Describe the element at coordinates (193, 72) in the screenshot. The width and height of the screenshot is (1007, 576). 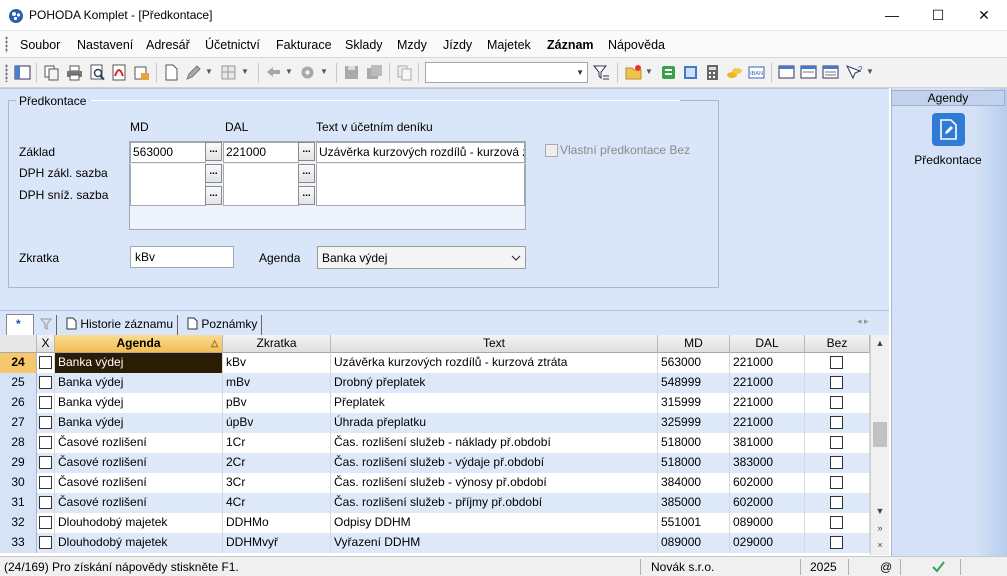
I see `edit-icon` at that location.